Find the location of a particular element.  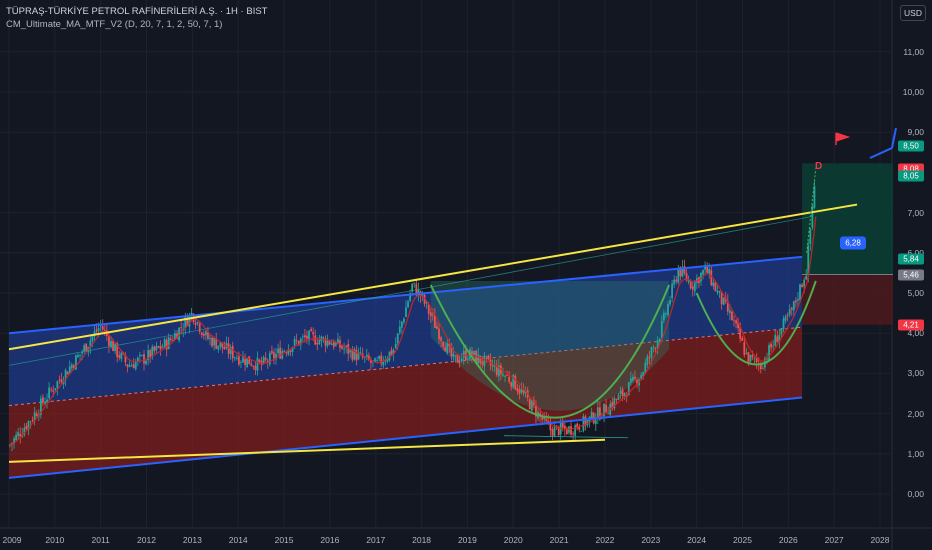

price-label: 8,05 is located at coordinates (911, 176).